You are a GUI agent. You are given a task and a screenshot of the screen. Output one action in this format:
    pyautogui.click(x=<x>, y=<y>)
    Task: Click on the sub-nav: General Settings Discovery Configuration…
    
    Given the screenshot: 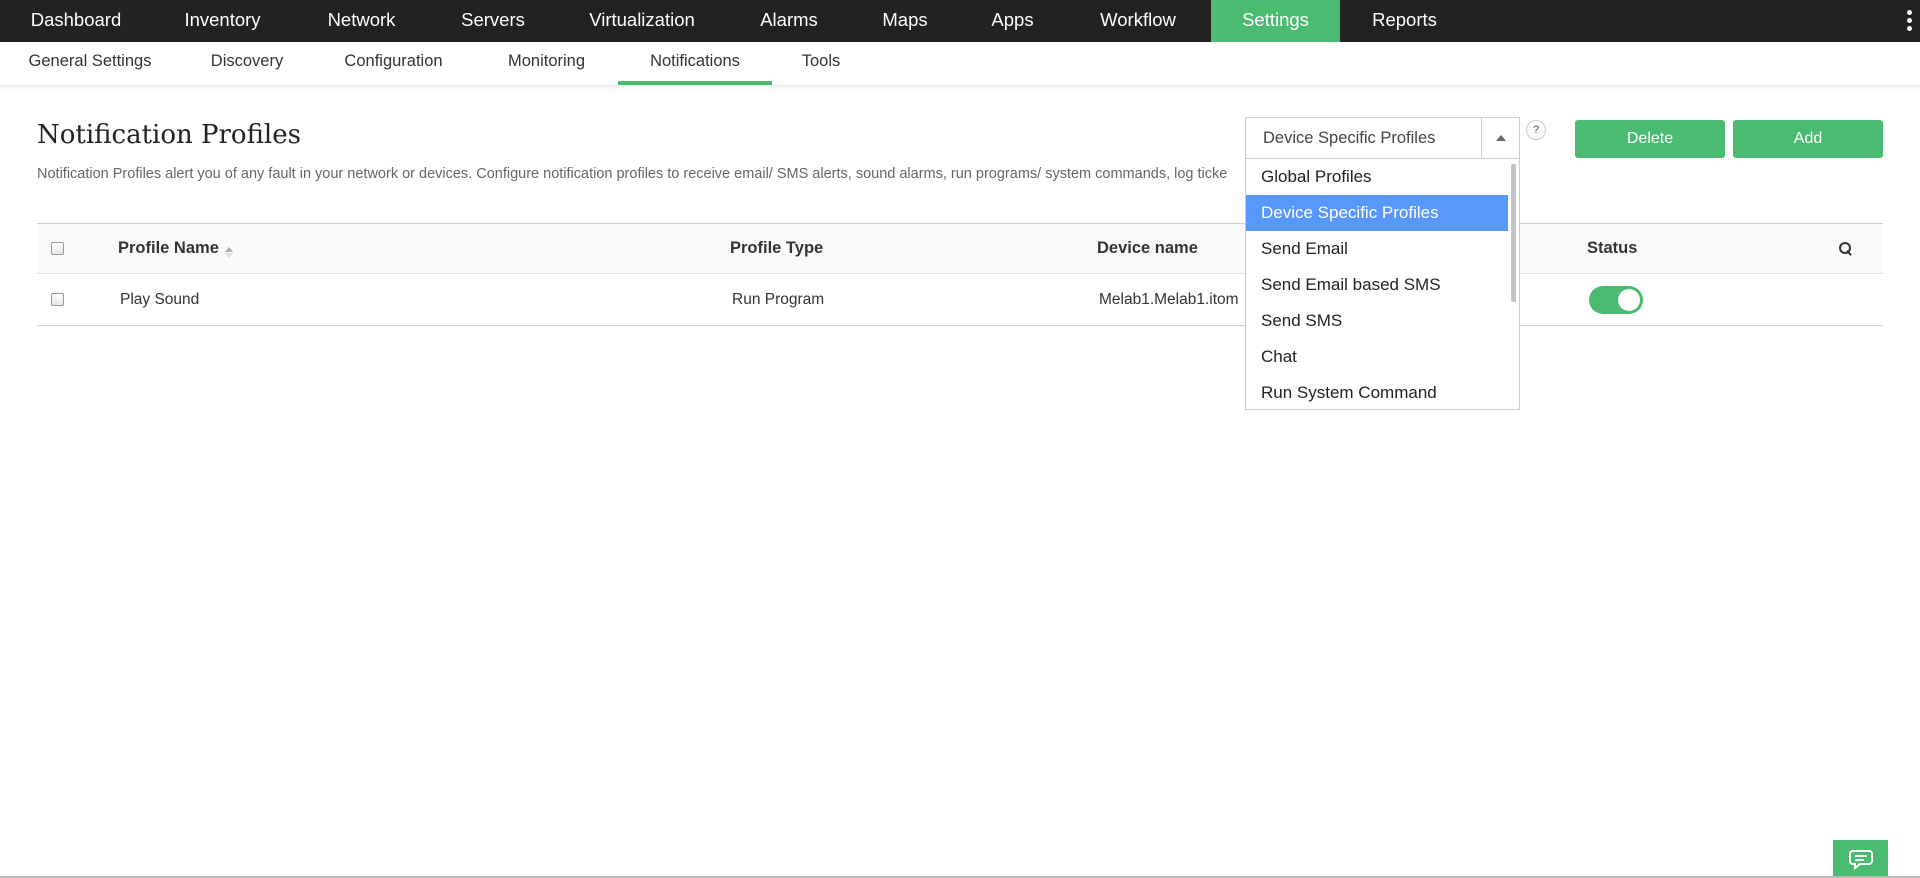 What is the action you would take?
    pyautogui.click(x=960, y=64)
    